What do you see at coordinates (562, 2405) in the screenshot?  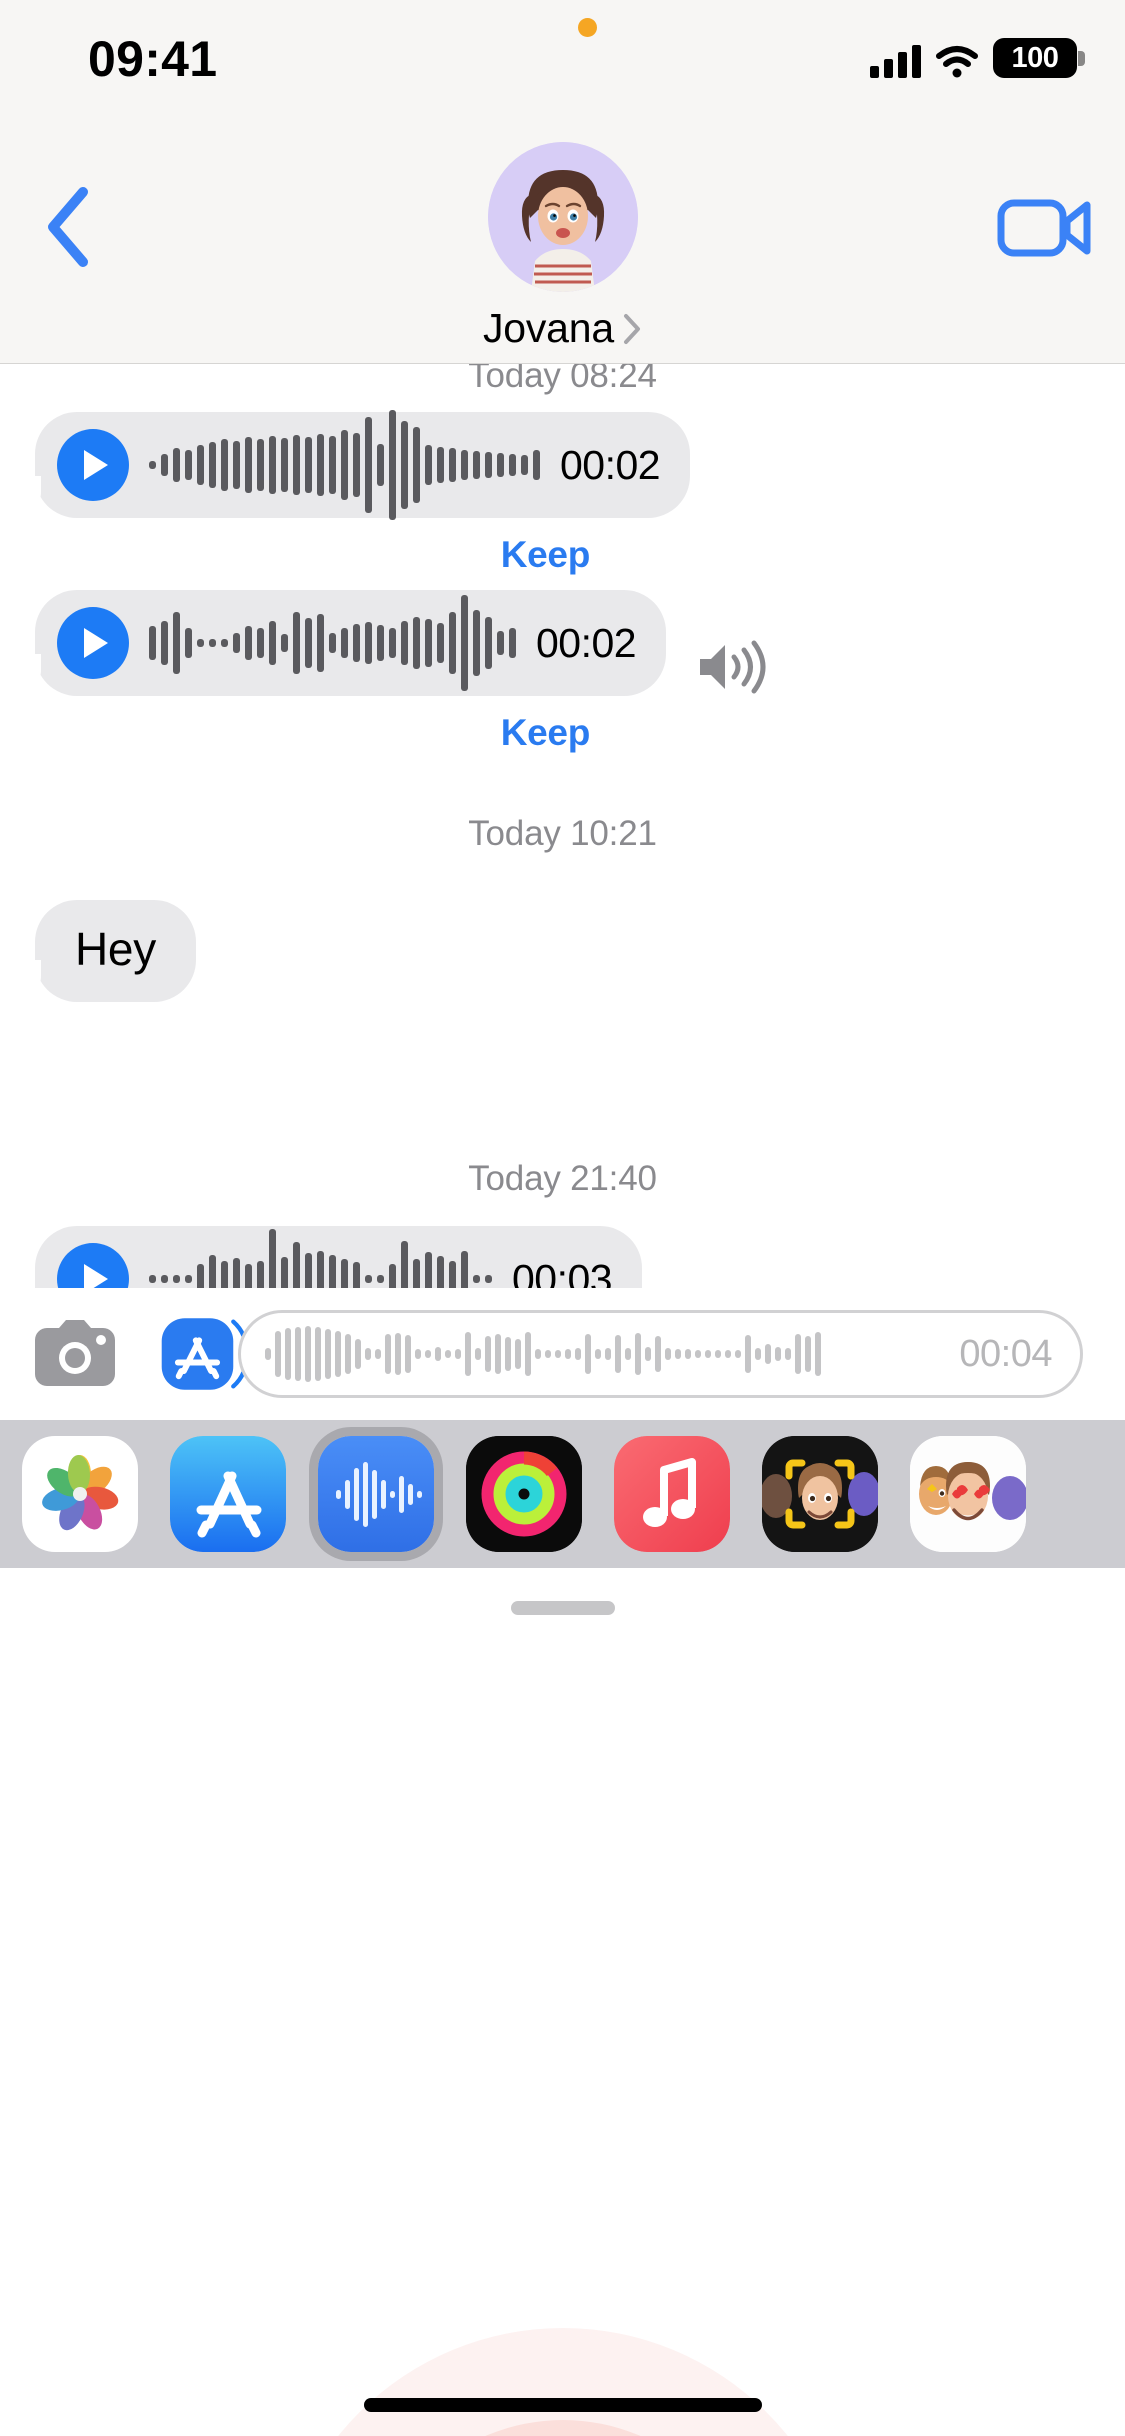 I see `home-indicator` at bounding box center [562, 2405].